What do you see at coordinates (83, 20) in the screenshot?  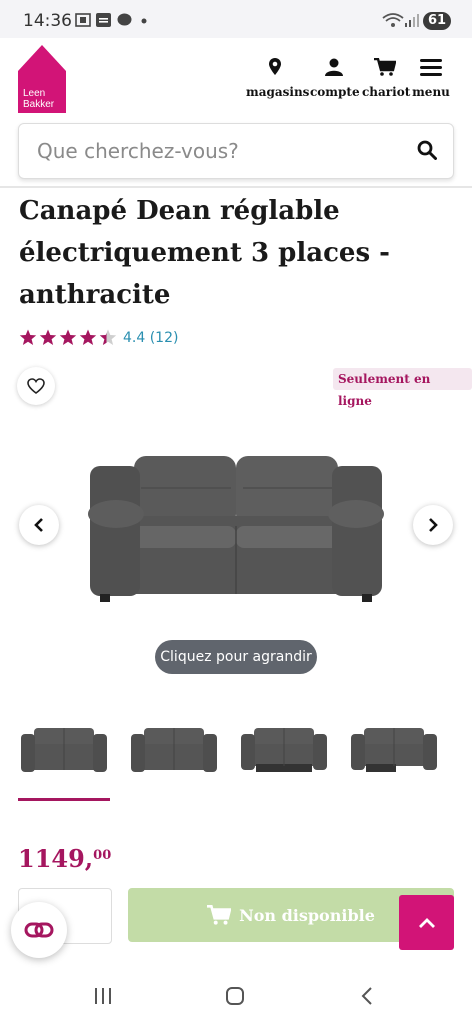 I see `screenshot-icon` at bounding box center [83, 20].